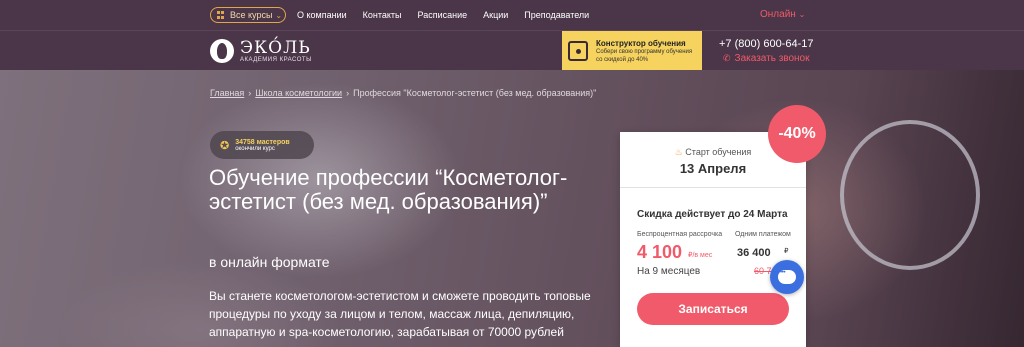 This screenshot has height=347, width=1024. What do you see at coordinates (797, 134) in the screenshot?
I see `discount-badge: -40%` at bounding box center [797, 134].